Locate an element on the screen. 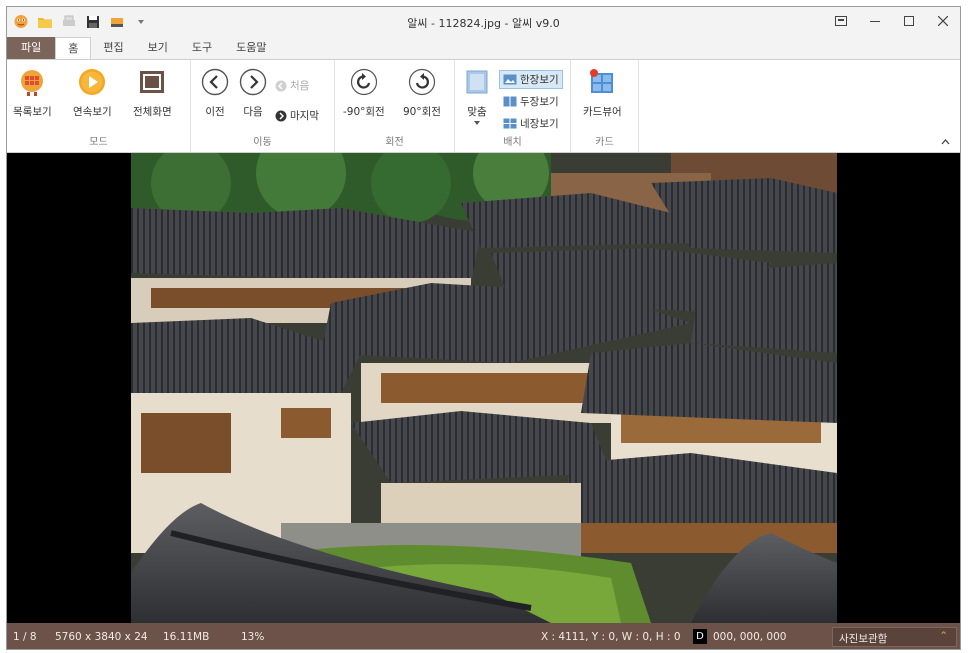  group-rotate: -90°회전 90°회전 회전 is located at coordinates (395, 106).